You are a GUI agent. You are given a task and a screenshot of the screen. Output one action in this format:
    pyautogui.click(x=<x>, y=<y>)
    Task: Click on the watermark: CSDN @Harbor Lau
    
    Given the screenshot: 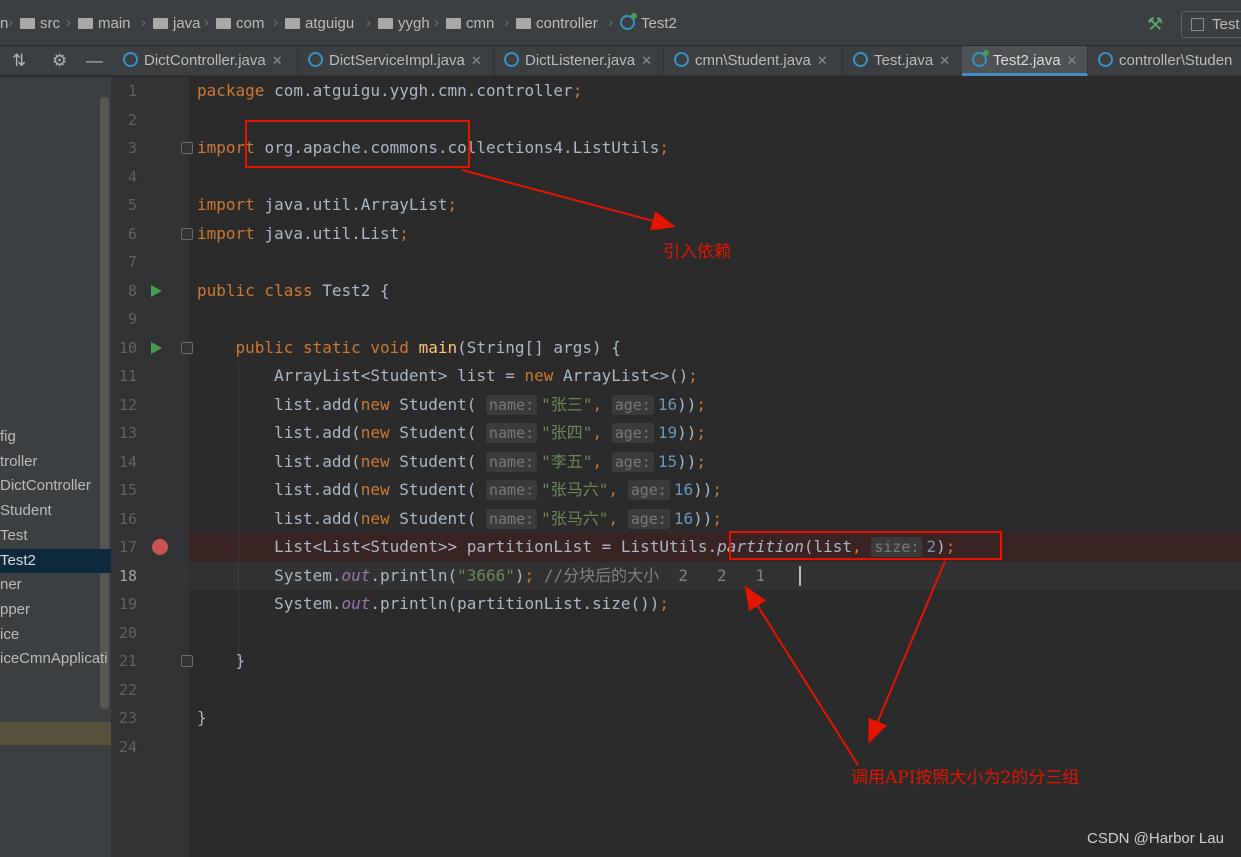 What is the action you would take?
    pyautogui.click(x=1155, y=838)
    